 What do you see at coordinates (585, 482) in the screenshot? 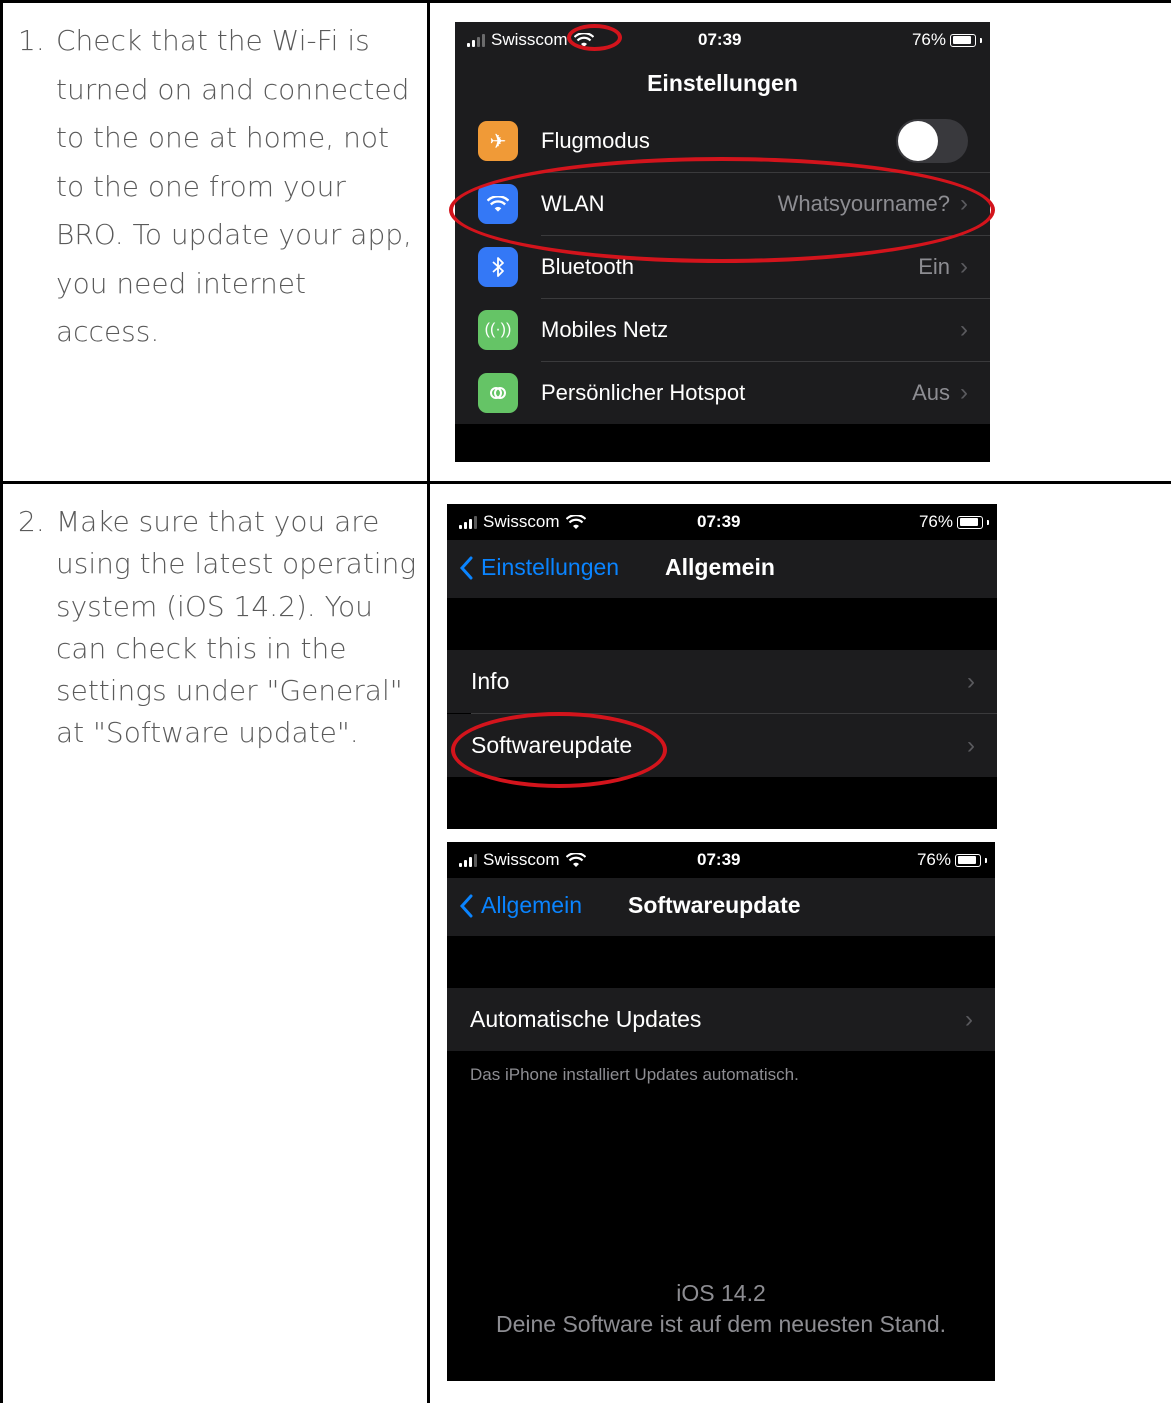
I see `table-row-divider` at bounding box center [585, 482].